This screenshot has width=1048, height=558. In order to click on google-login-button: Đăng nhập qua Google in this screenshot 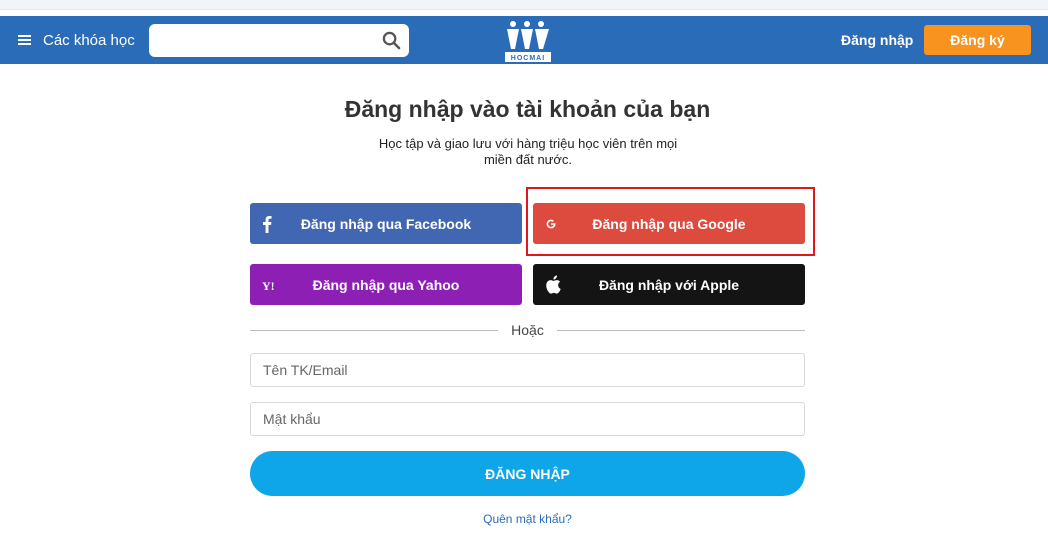, I will do `click(669, 223)`.